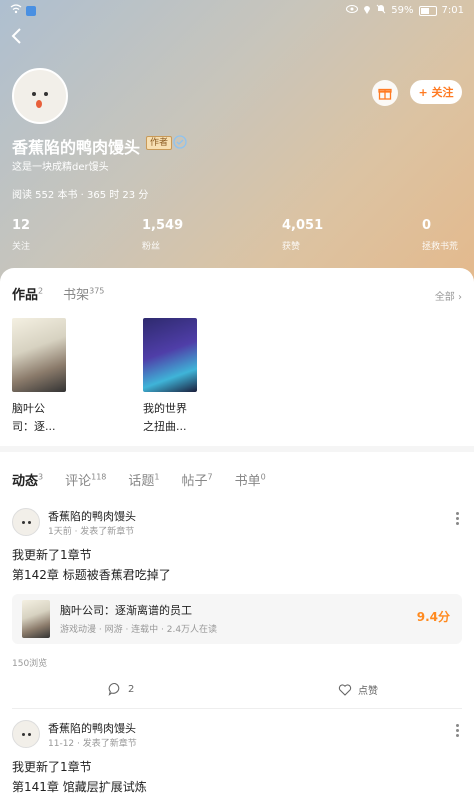  What do you see at coordinates (162, 235) in the screenshot?
I see `stat-followers: 1,549 粉丝` at bounding box center [162, 235].